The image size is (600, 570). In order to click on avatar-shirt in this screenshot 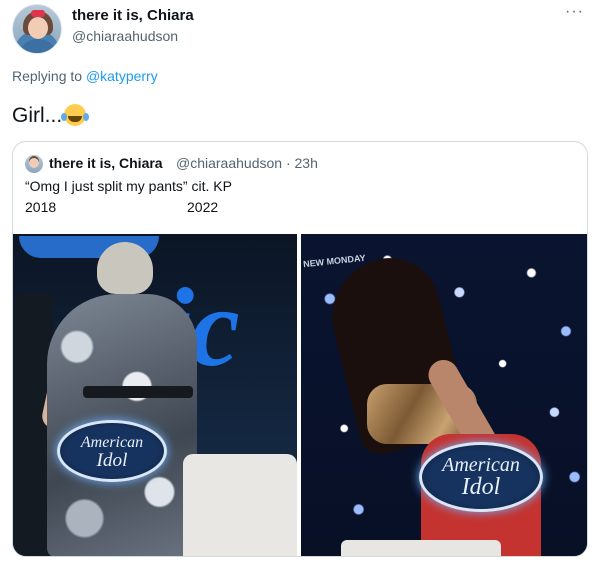, I will do `click(38, 46)`.